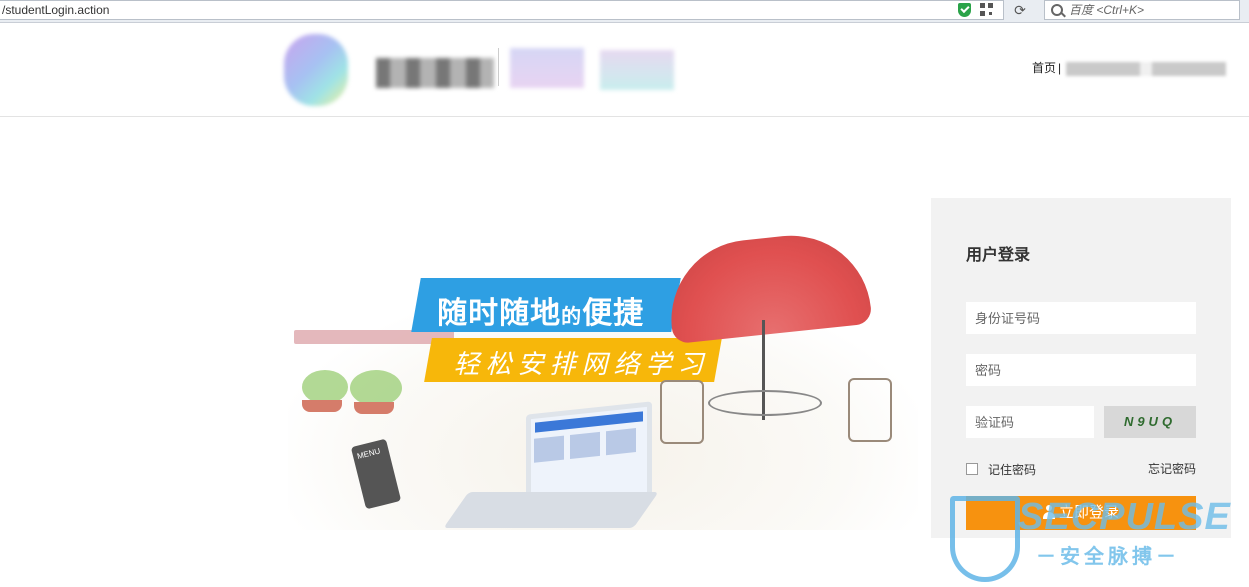 The image size is (1249, 587). What do you see at coordinates (435, 73) in the screenshot?
I see `site-title-blurred` at bounding box center [435, 73].